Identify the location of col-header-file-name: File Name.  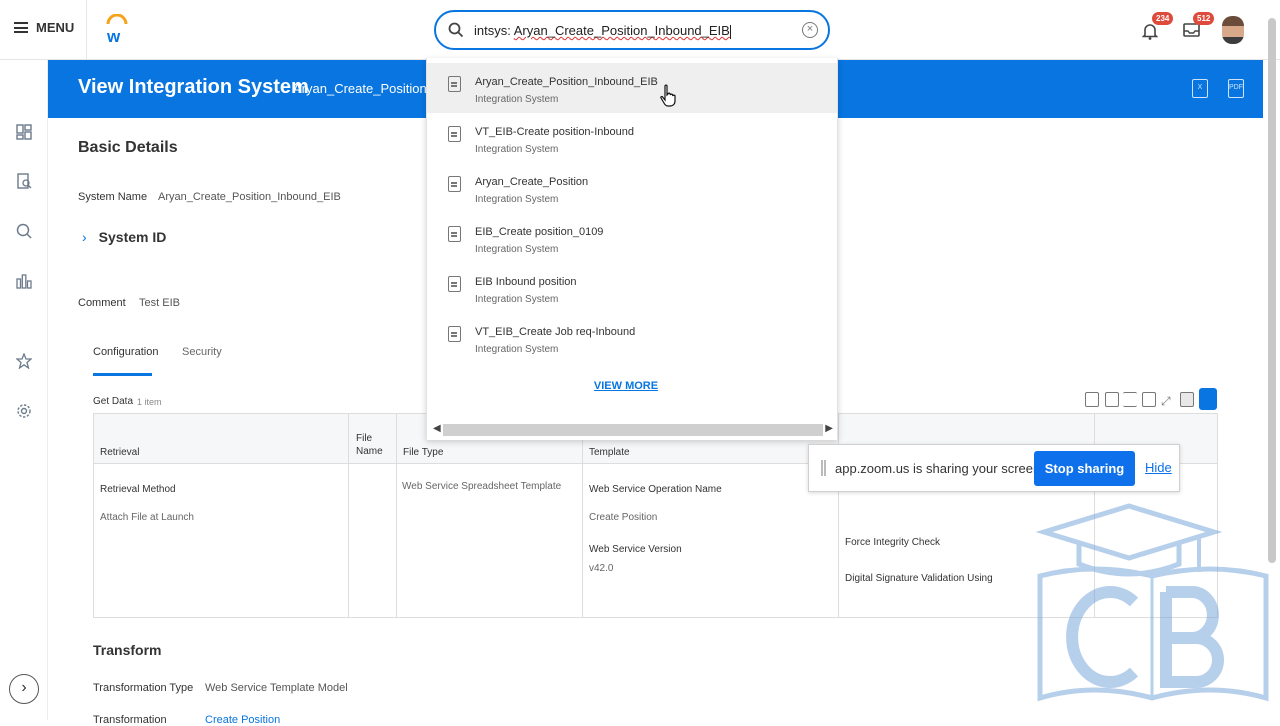
(371, 445).